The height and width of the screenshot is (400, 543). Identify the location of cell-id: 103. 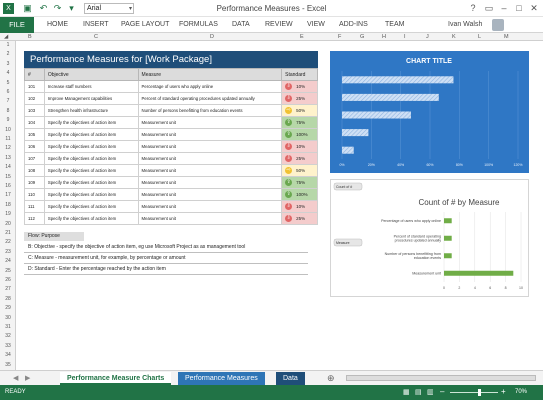
(34, 110).